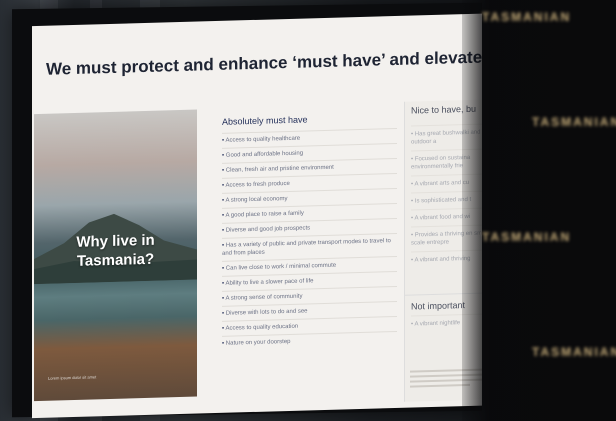 The height and width of the screenshot is (421, 616). Describe the element at coordinates (72, 377) in the screenshot. I see `photo-caption: Lorem ipsum dolor sit amet` at that location.